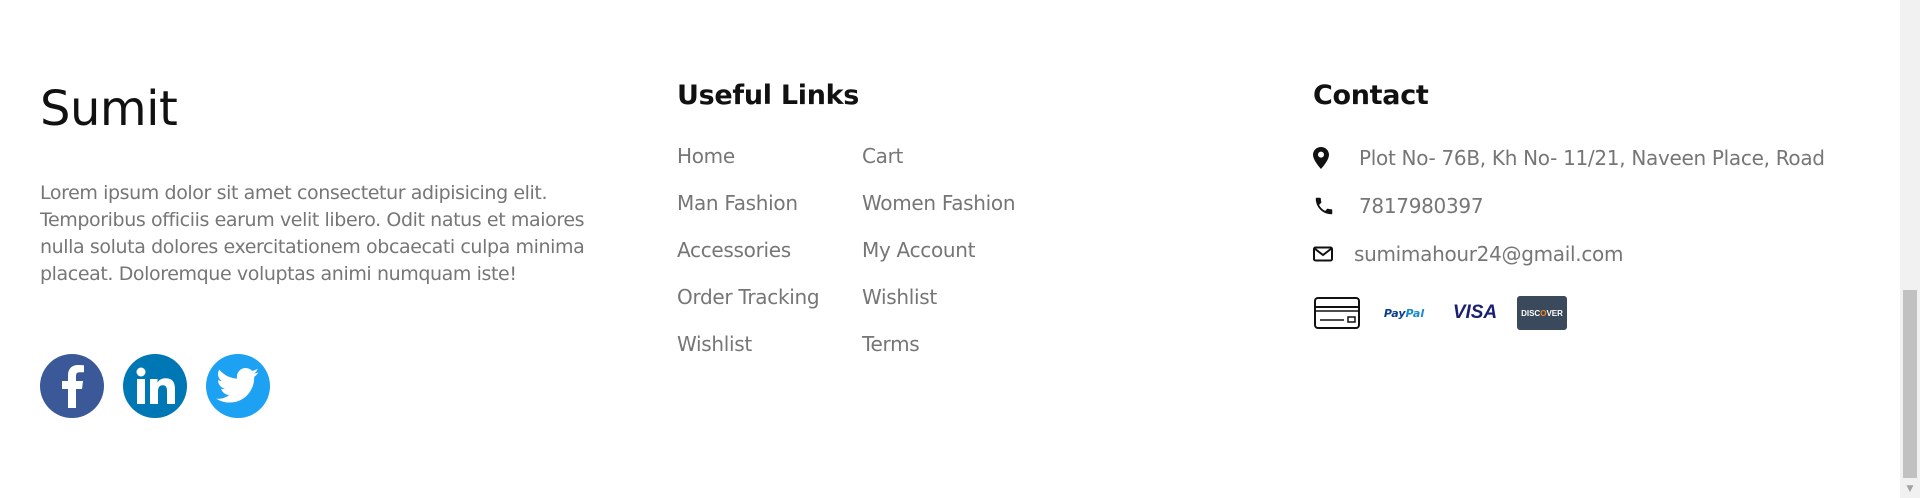 The width and height of the screenshot is (1920, 498). I want to click on scroll-down-arrow-icon: ▼, so click(1910, 489).